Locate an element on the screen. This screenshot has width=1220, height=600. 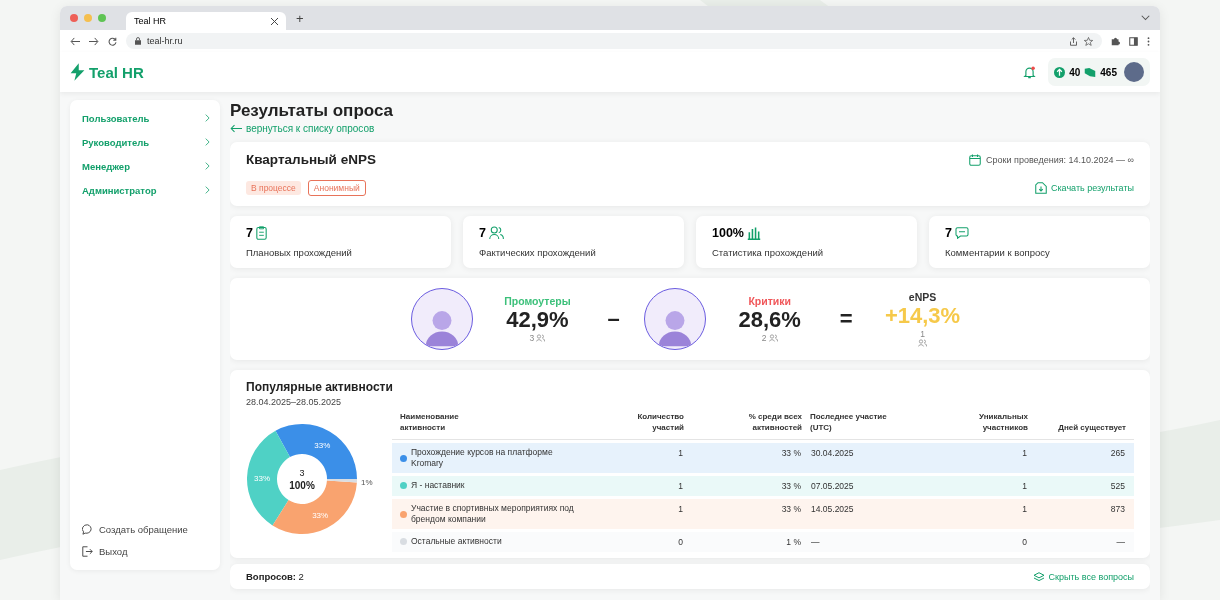
table-cell: 873 is located at coordinates (1117, 509).